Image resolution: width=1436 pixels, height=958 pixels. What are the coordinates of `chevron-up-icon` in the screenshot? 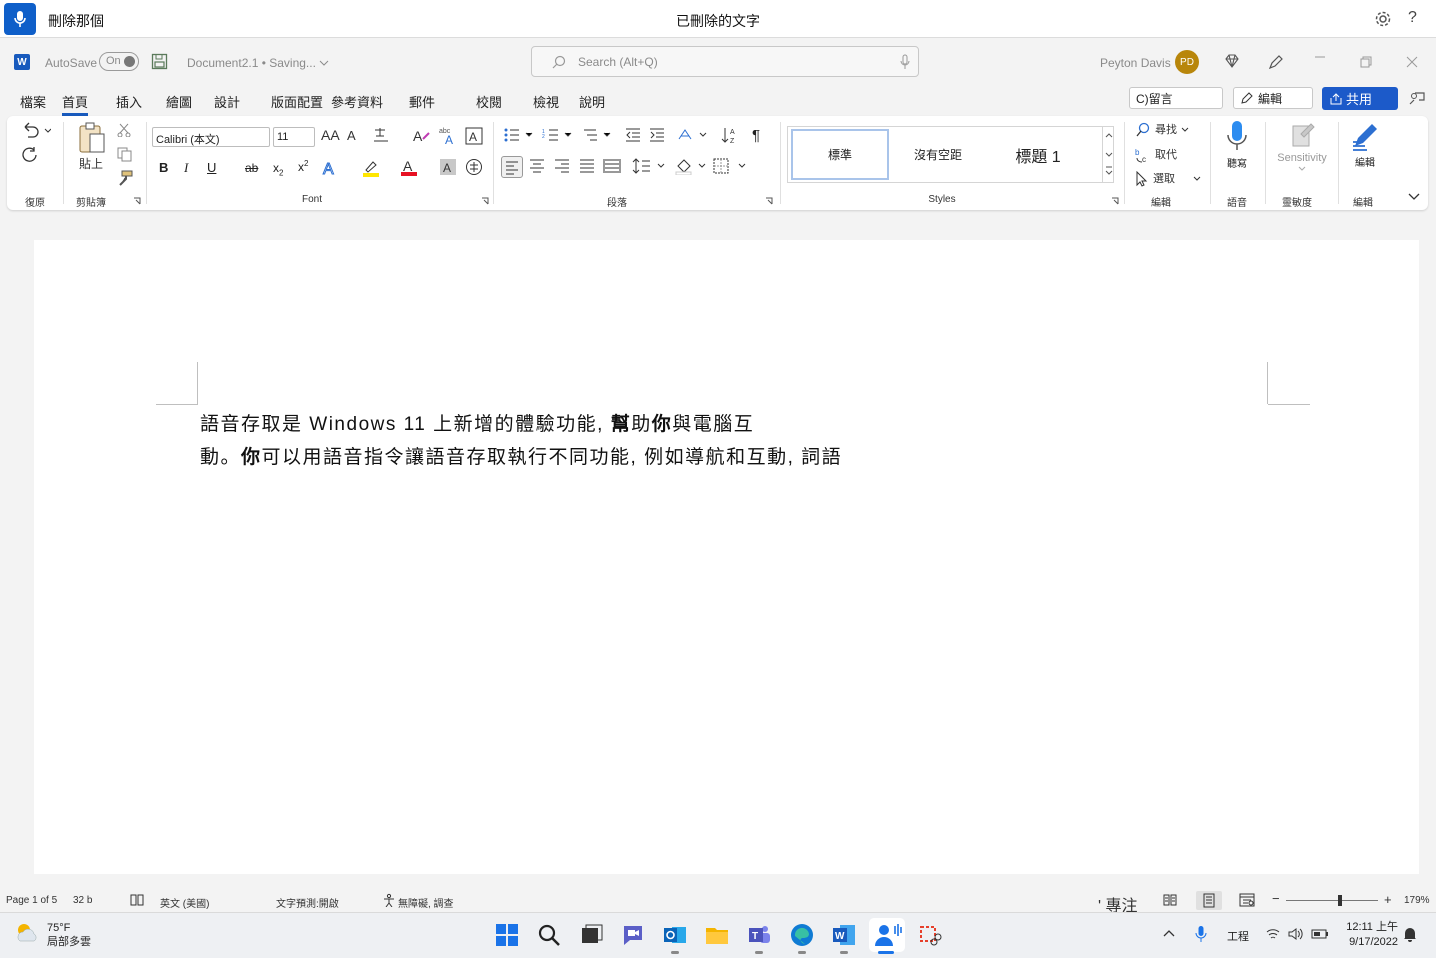 It's located at (1169, 933).